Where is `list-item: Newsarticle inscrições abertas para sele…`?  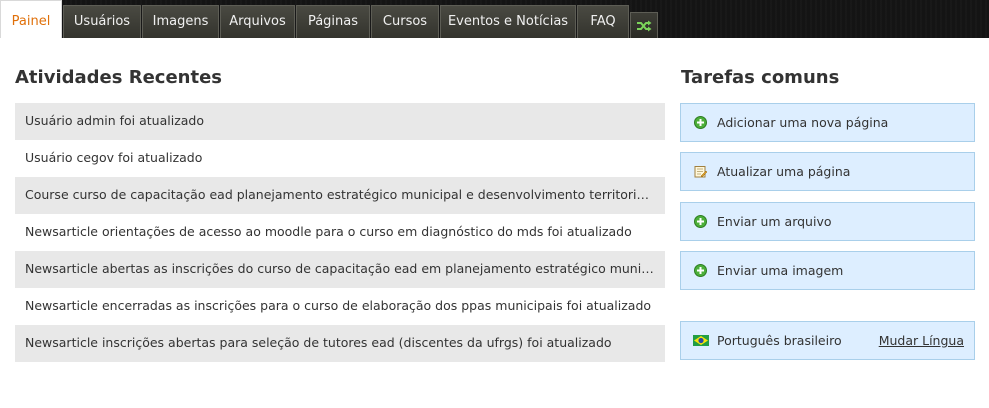
list-item: Newsarticle inscrições abertas para sele… is located at coordinates (340, 343).